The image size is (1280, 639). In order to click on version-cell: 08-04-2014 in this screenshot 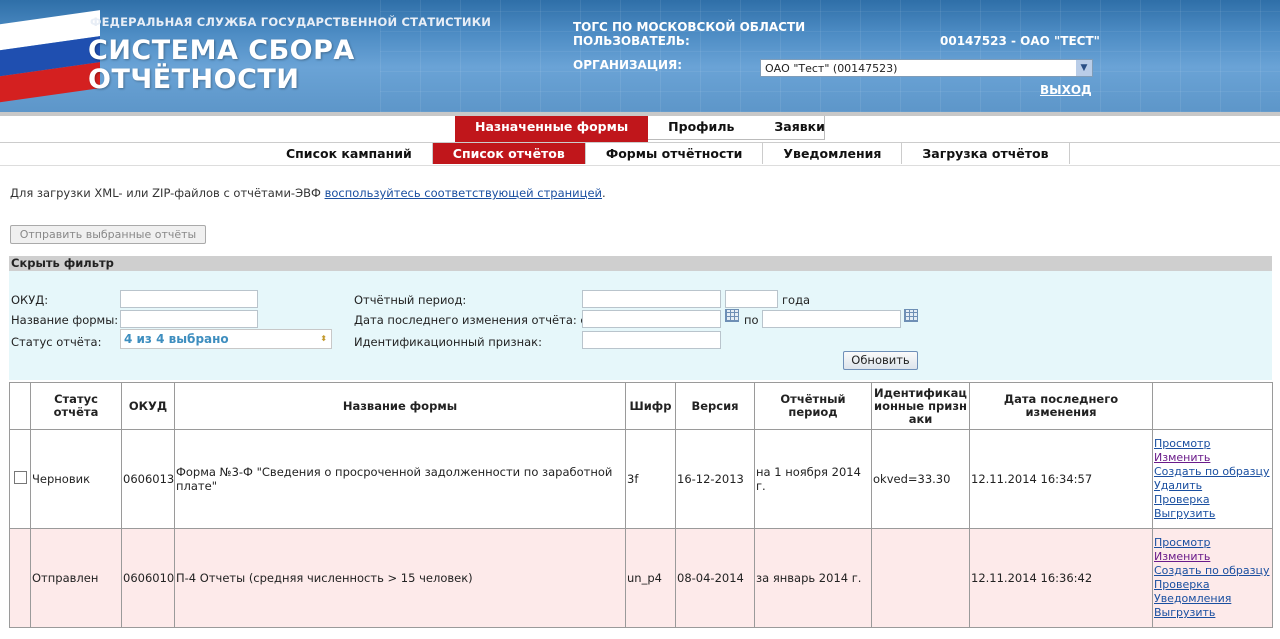, I will do `click(715, 578)`.